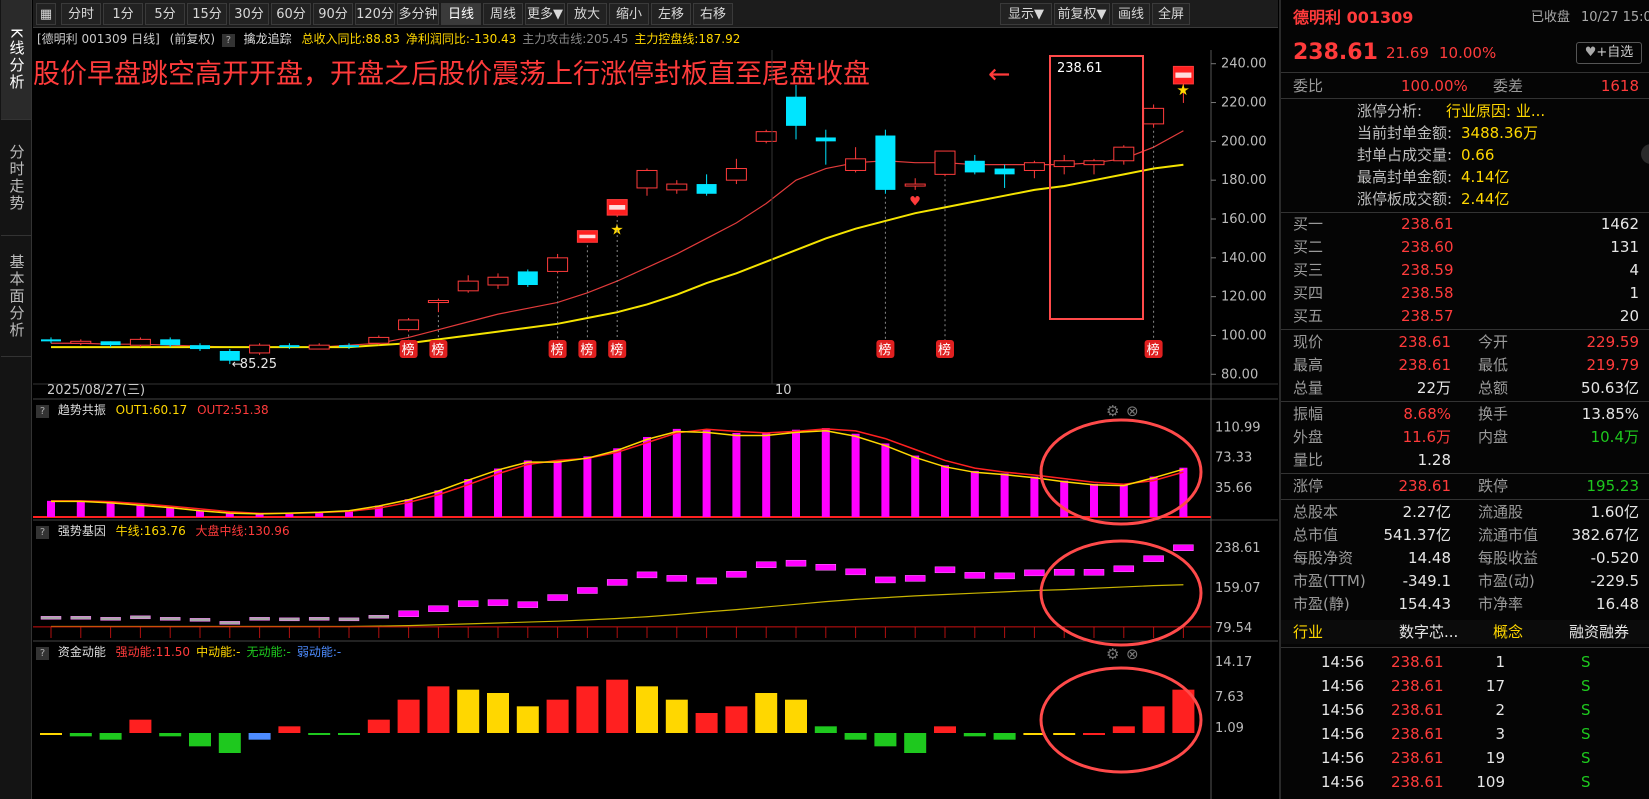 Image resolution: width=1649 pixels, height=799 pixels. Describe the element at coordinates (1609, 53) in the screenshot. I see `add-watchlist-button: ♥+自选` at that location.